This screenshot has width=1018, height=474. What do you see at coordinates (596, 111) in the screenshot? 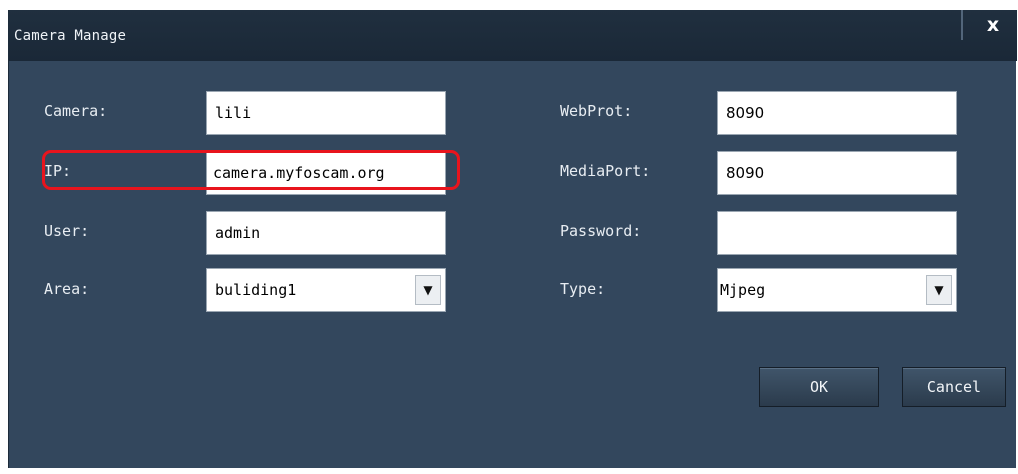
I see `webport-label: WebProt:` at bounding box center [596, 111].